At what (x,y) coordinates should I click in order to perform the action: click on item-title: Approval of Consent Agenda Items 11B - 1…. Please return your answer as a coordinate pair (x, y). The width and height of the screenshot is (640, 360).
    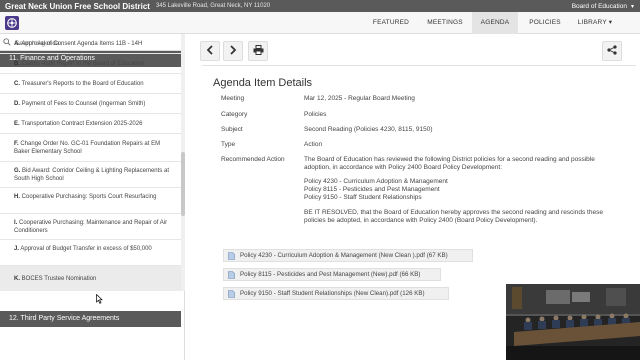
    Looking at the image, I should click on (82, 44).